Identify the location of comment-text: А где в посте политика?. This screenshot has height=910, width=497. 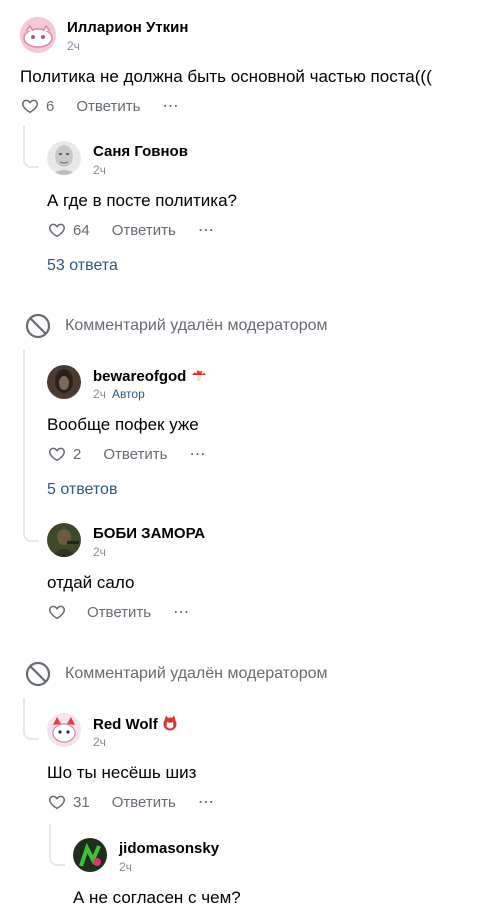
(142, 200).